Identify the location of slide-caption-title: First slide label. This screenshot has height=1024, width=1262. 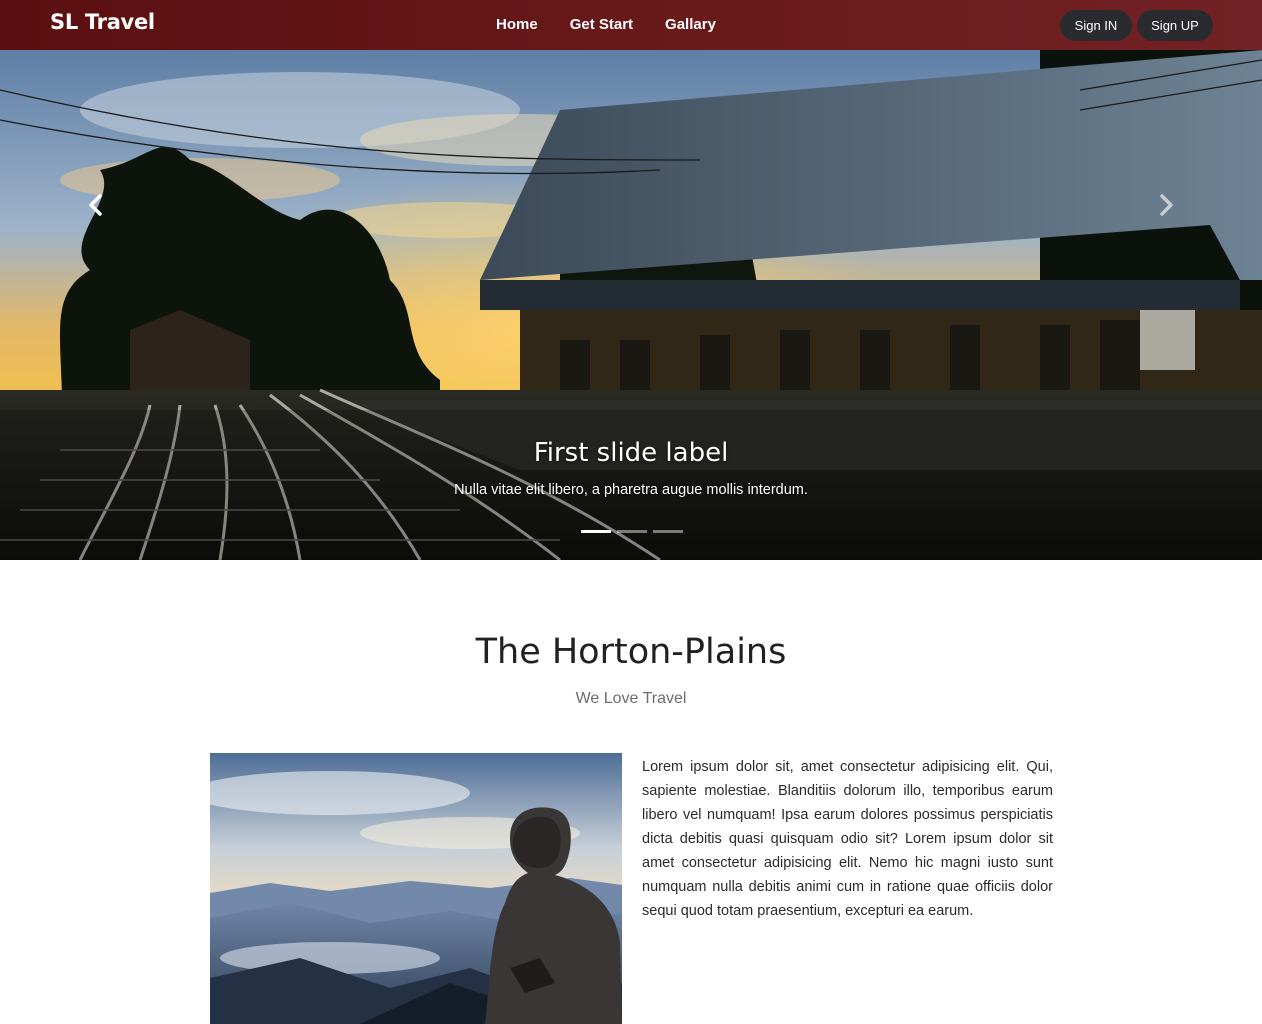
(631, 453).